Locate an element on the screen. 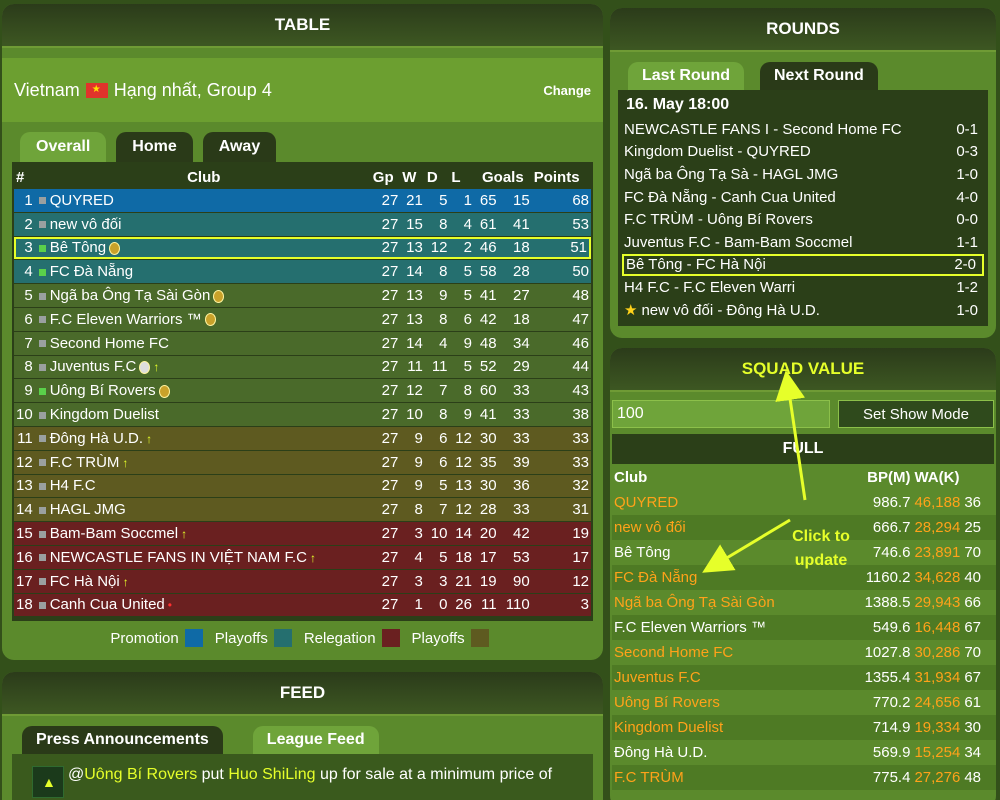 This screenshot has width=1000, height=800. club-name: F.C TRÙM is located at coordinates (85, 462).